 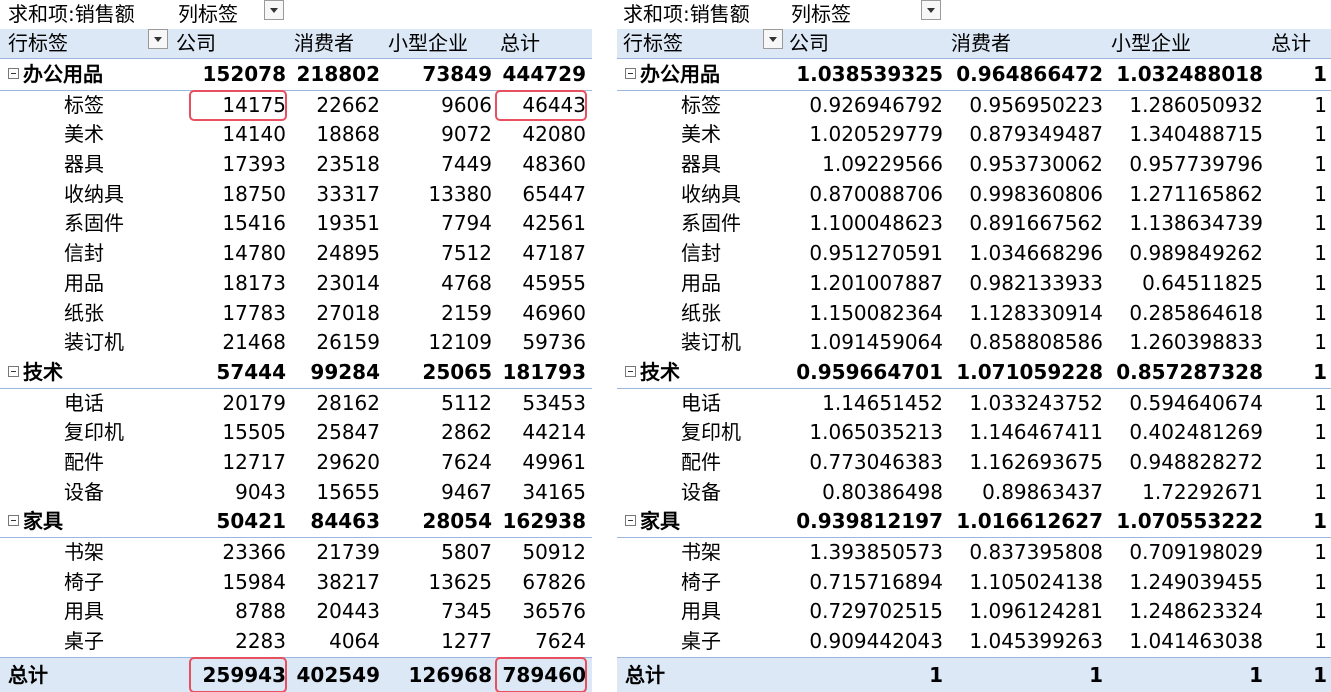 I want to click on value-cell: 0.989849262, so click(x=1185, y=254).